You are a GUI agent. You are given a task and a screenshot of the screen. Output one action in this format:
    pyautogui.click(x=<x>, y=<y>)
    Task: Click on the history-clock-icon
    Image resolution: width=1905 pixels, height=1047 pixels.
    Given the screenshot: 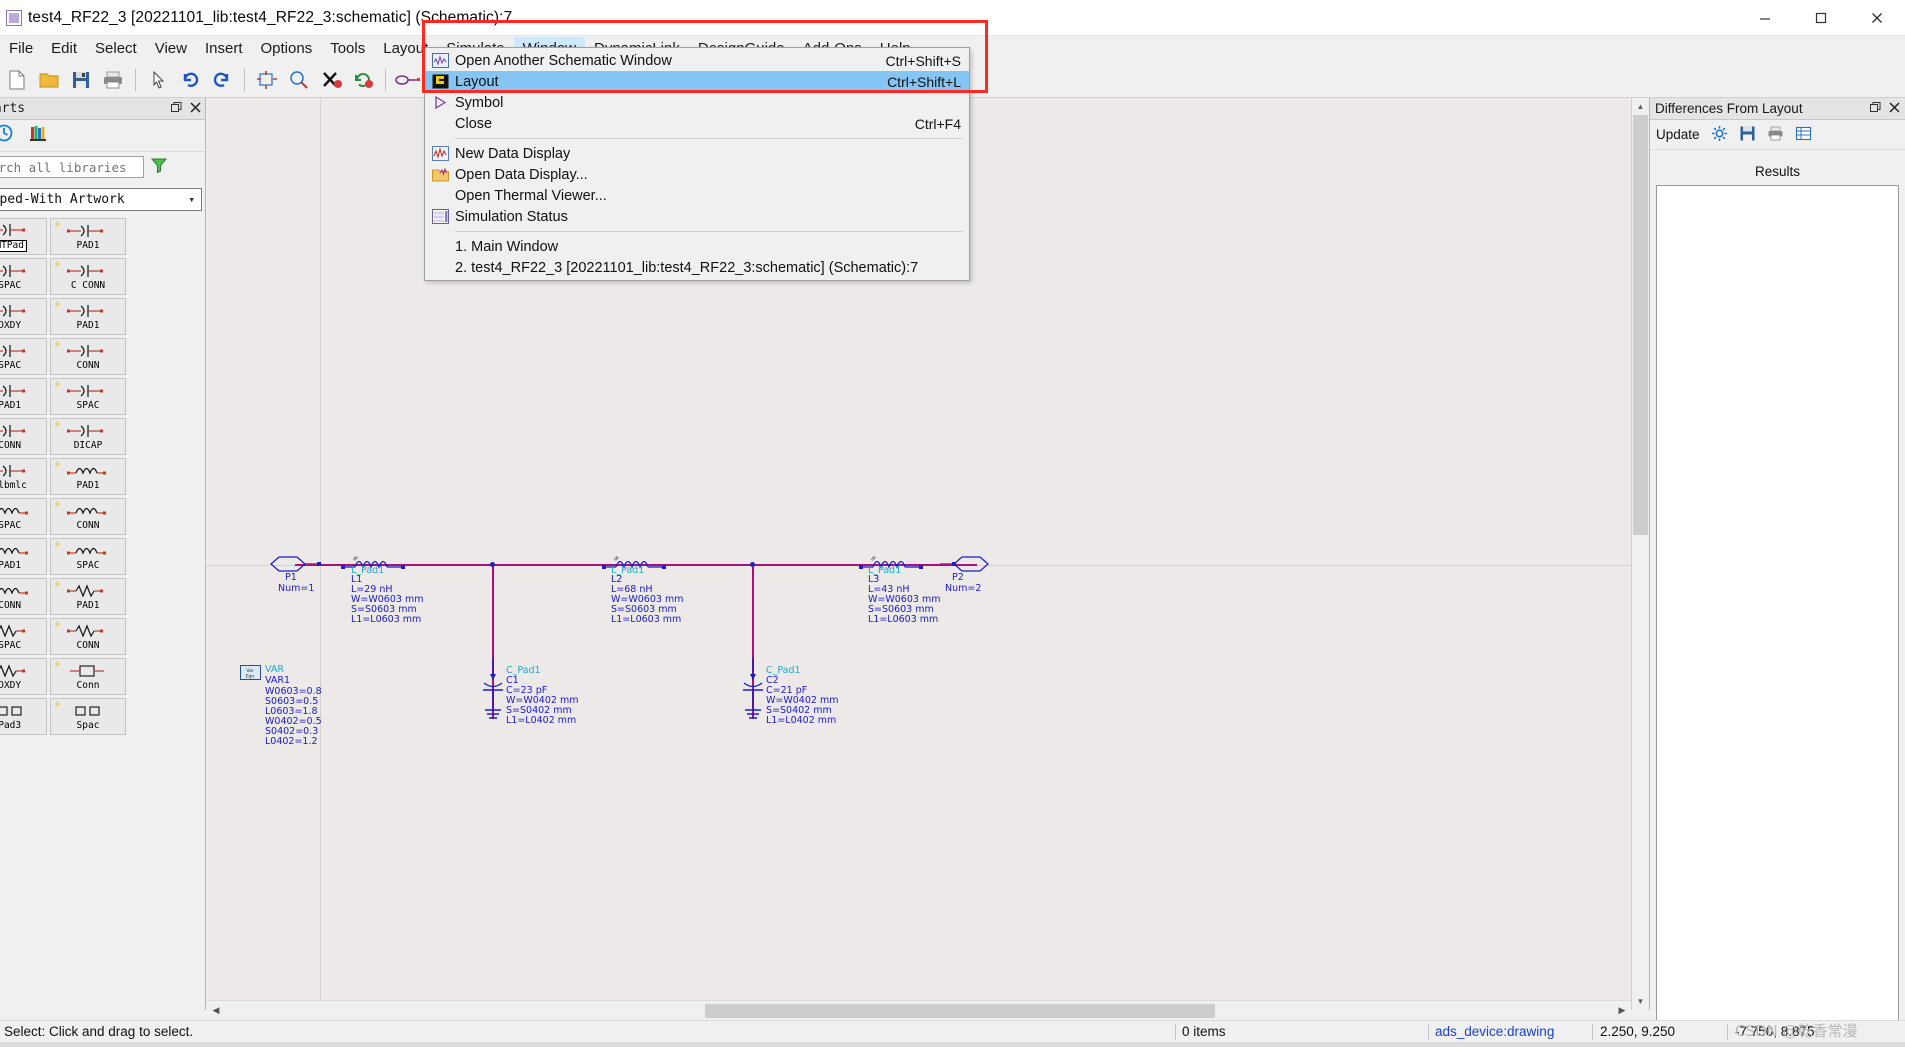 What is the action you would take?
    pyautogui.click(x=7, y=135)
    